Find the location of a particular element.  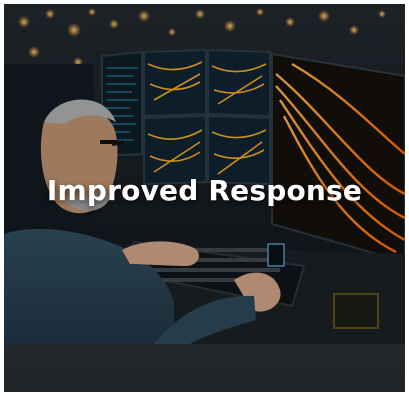

bottom-band is located at coordinates (204, 368).